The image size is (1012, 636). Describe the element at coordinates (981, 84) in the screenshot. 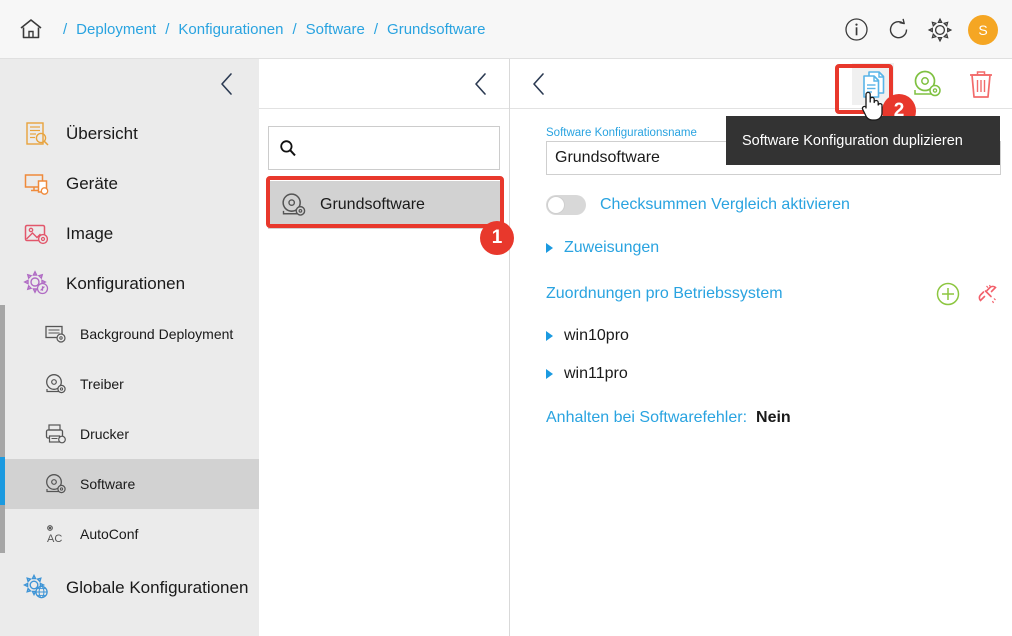

I see `delete-button` at that location.